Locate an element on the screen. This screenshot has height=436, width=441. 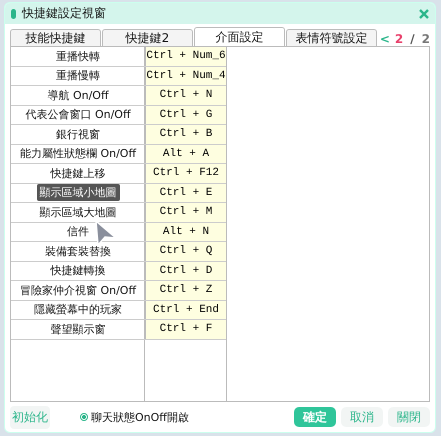
current-page: 2 is located at coordinates (399, 39).